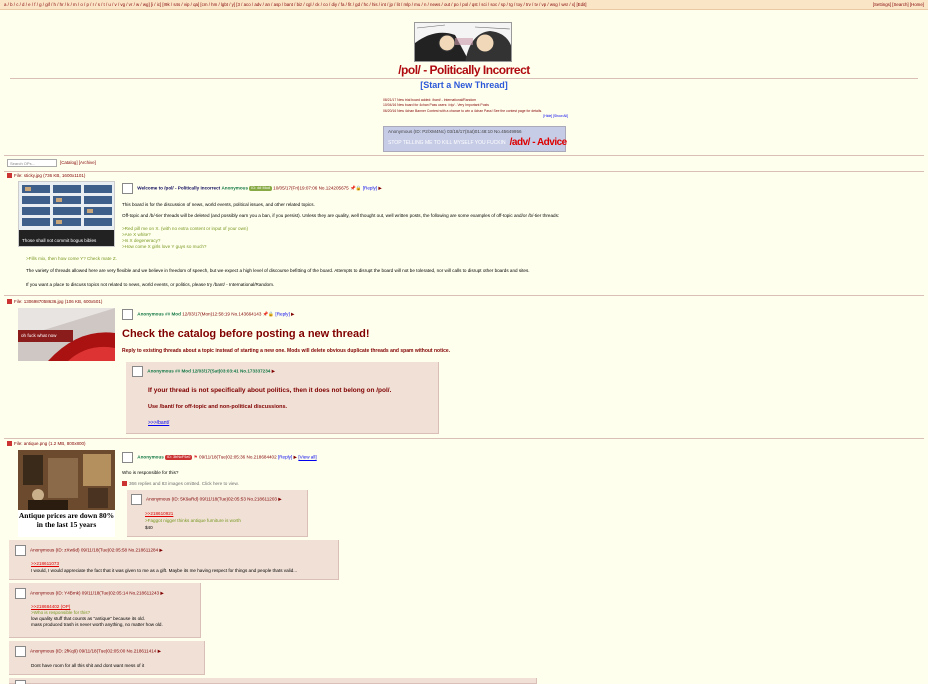  I want to click on quote-link: >>218684402 (OP), so click(50, 607).